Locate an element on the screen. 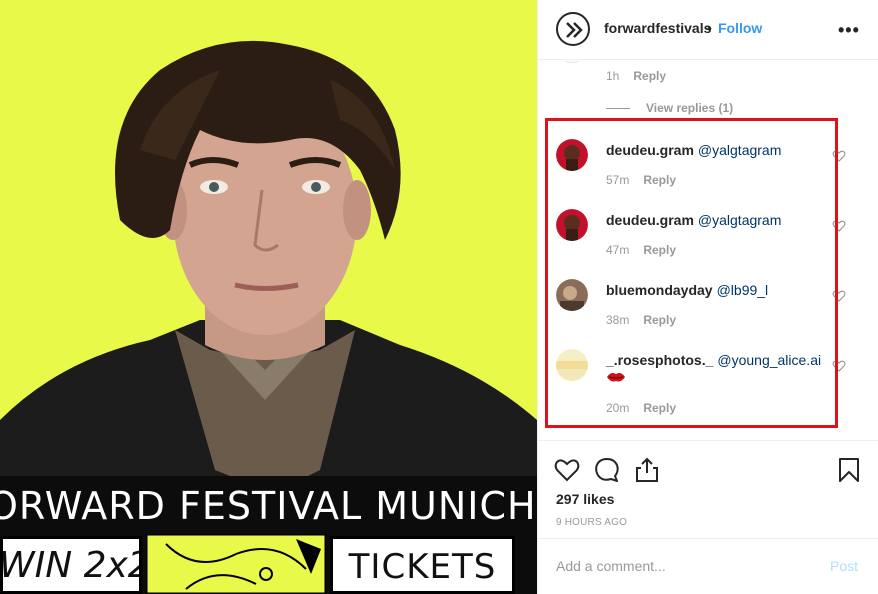 The width and height of the screenshot is (878, 594). comment-mention: @young_alice.ai is located at coordinates (769, 360).